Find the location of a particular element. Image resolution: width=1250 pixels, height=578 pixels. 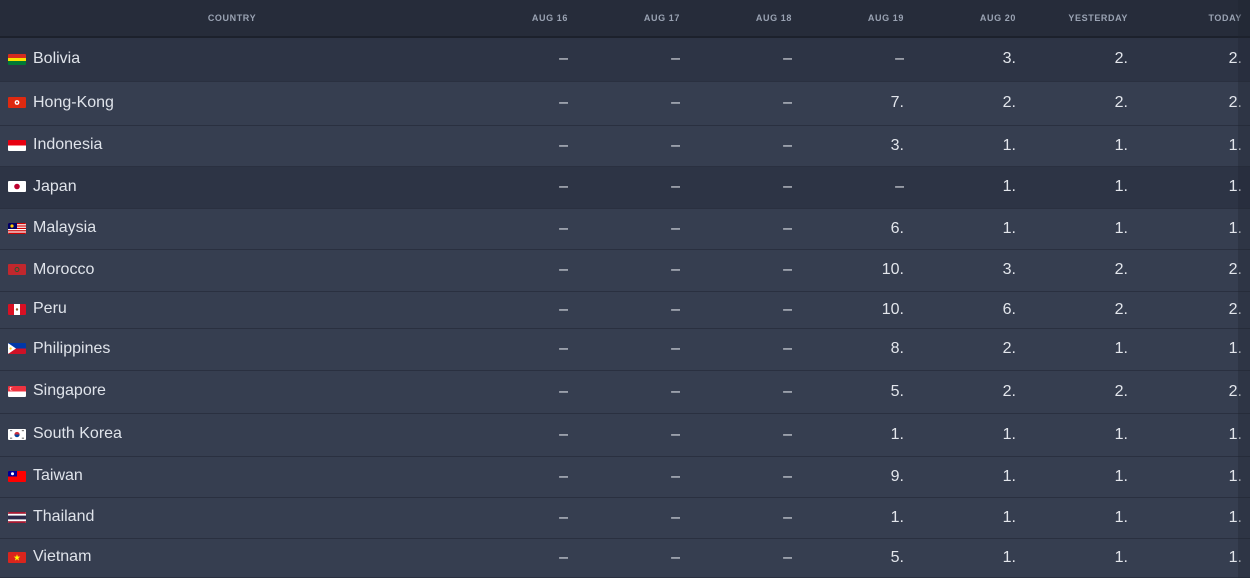

country-name: Singapore is located at coordinates (69, 391).